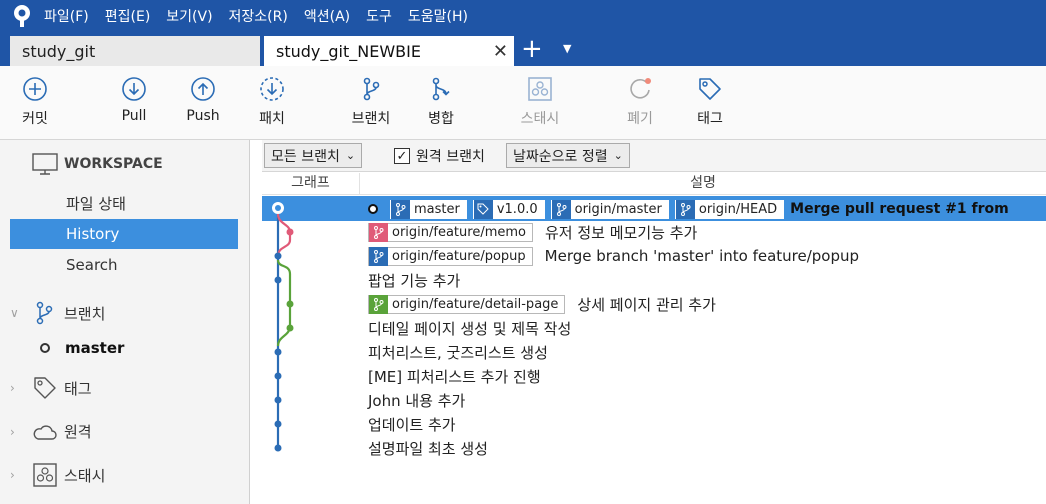  Describe the element at coordinates (51, 431) in the screenshot. I see `sidebar-remotes: › 원격` at that location.